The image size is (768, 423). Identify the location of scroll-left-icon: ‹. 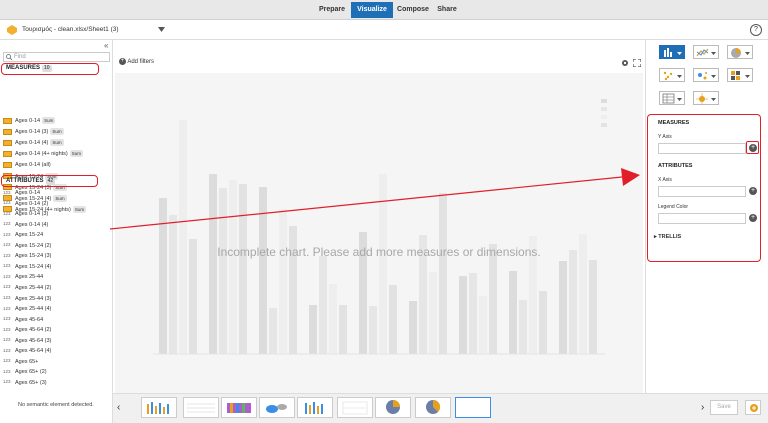
(118, 407).